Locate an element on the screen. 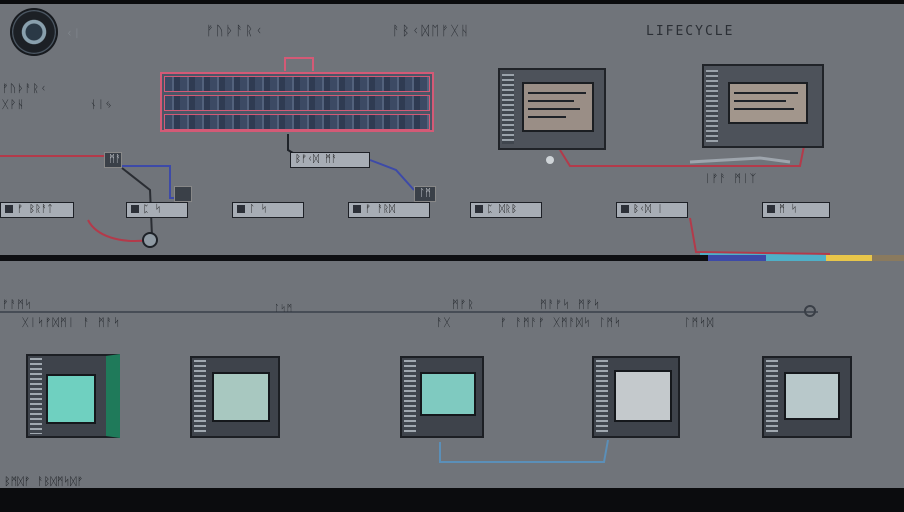 This screenshot has height=512, width=904. connector-node-3: ᛚᛗ is located at coordinates (425, 194).